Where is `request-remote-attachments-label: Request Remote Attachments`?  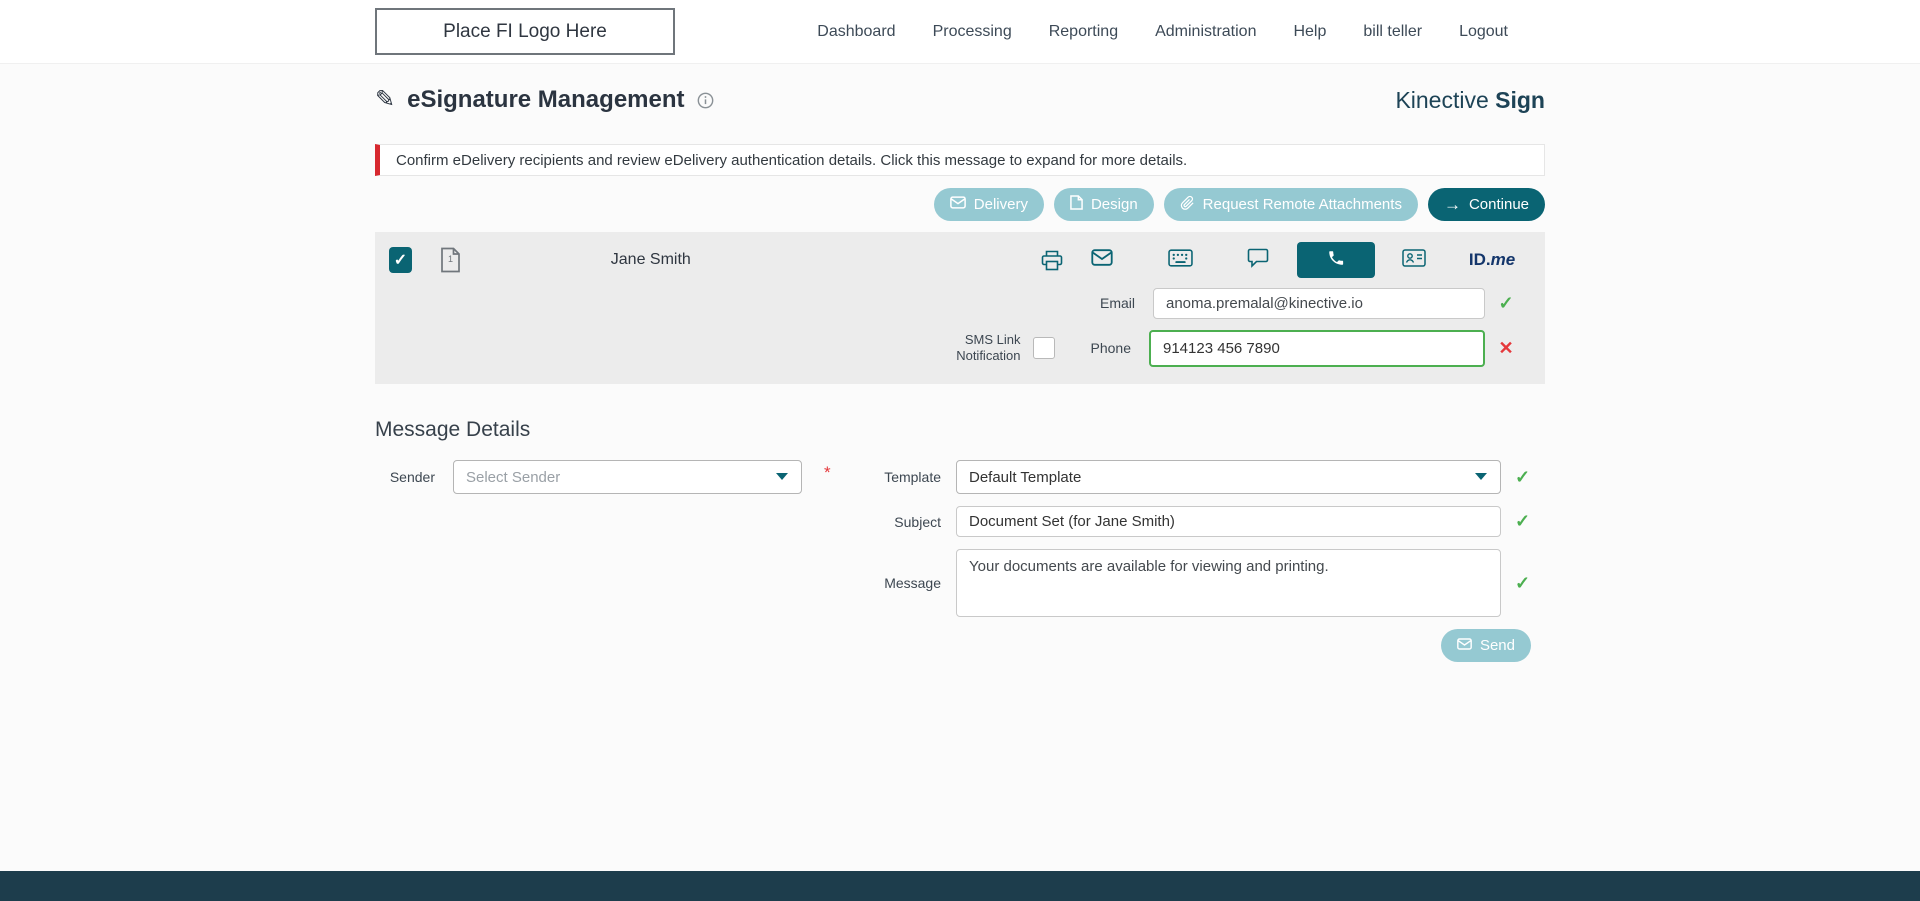
request-remote-attachments-label: Request Remote Attachments is located at coordinates (1302, 204).